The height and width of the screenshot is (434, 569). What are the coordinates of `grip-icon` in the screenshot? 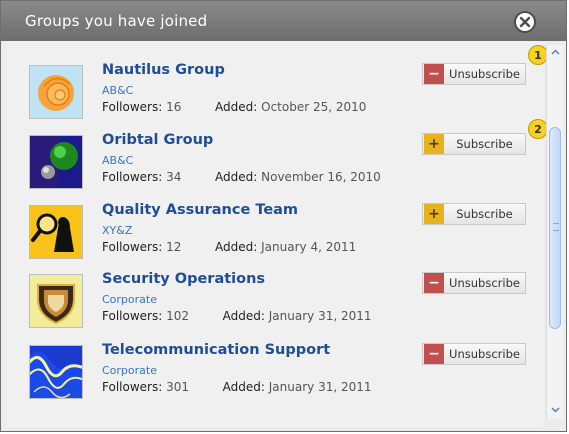 It's located at (556, 227).